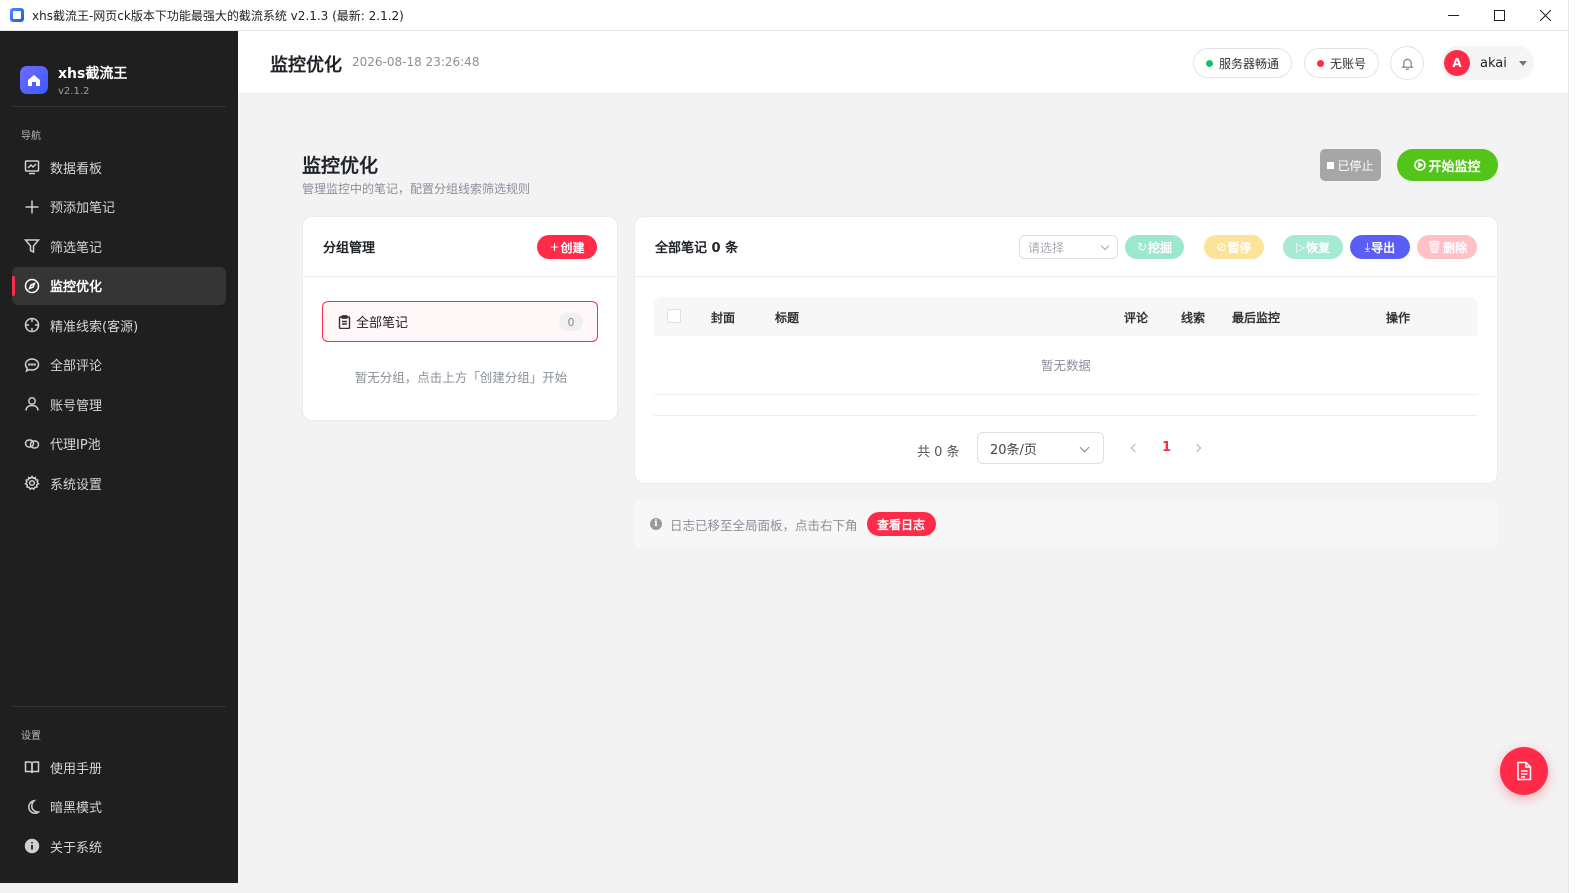  What do you see at coordinates (31, 443) in the screenshot?
I see `link-icon` at bounding box center [31, 443].